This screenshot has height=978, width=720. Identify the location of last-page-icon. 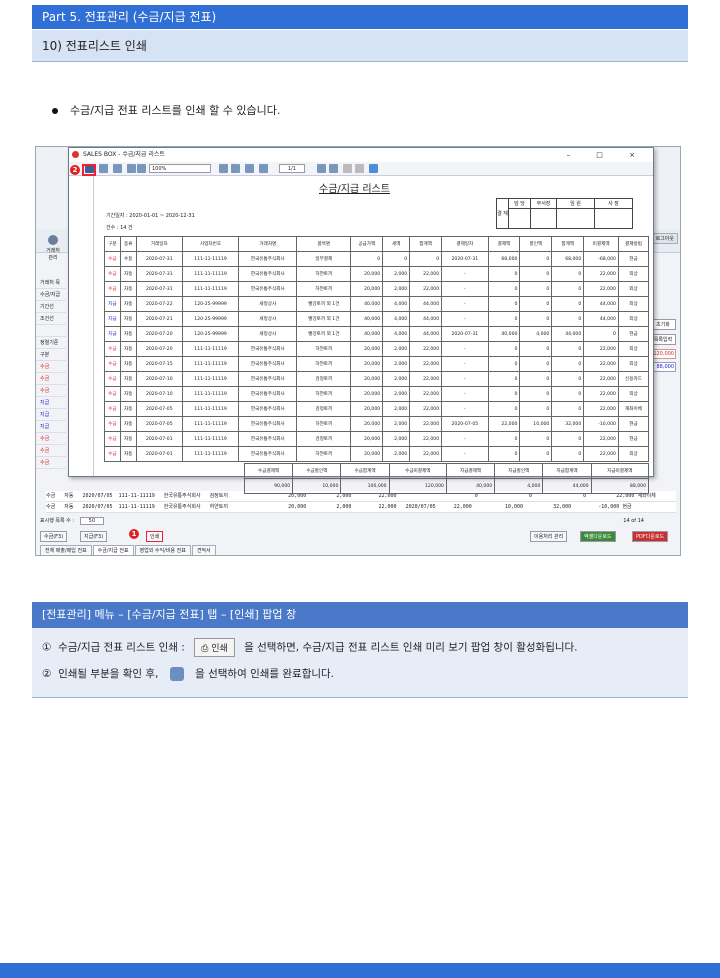
(333, 168).